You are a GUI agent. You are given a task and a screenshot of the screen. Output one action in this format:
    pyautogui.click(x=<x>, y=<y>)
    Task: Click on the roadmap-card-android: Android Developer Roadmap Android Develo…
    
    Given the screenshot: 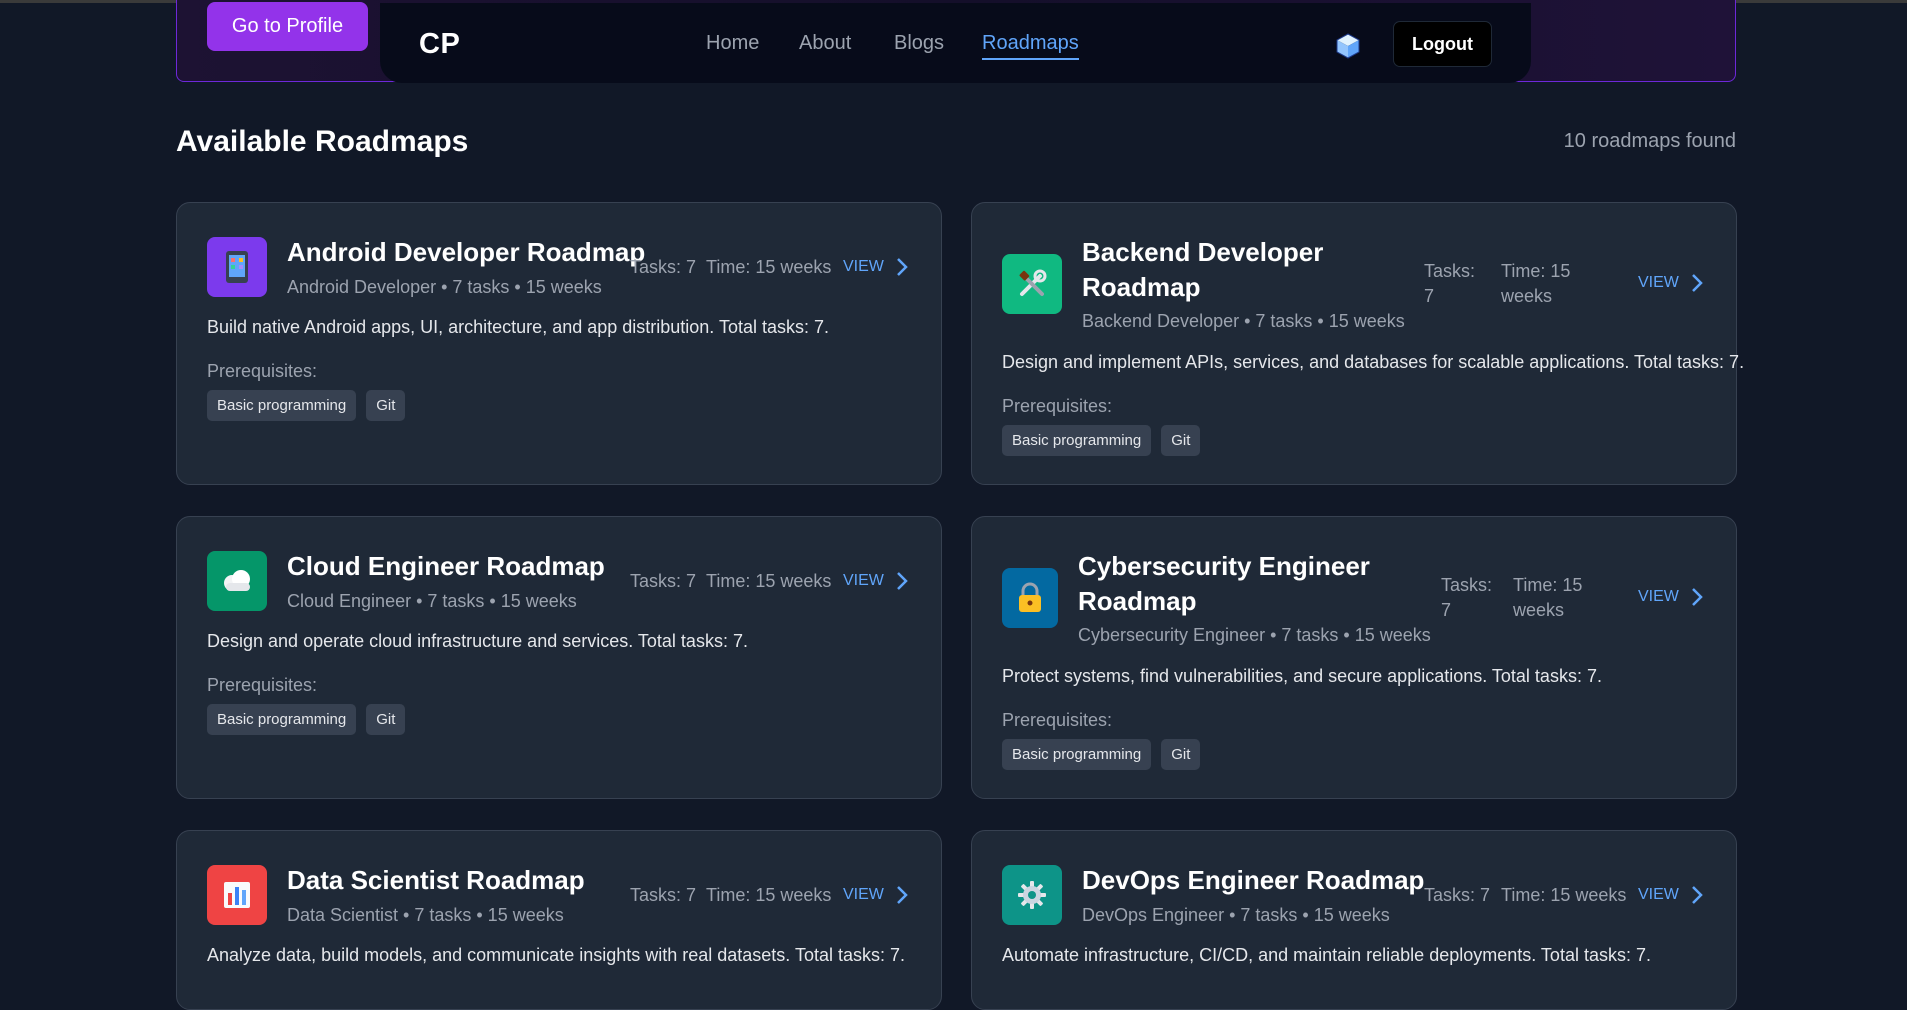 What is the action you would take?
    pyautogui.click(x=559, y=343)
    